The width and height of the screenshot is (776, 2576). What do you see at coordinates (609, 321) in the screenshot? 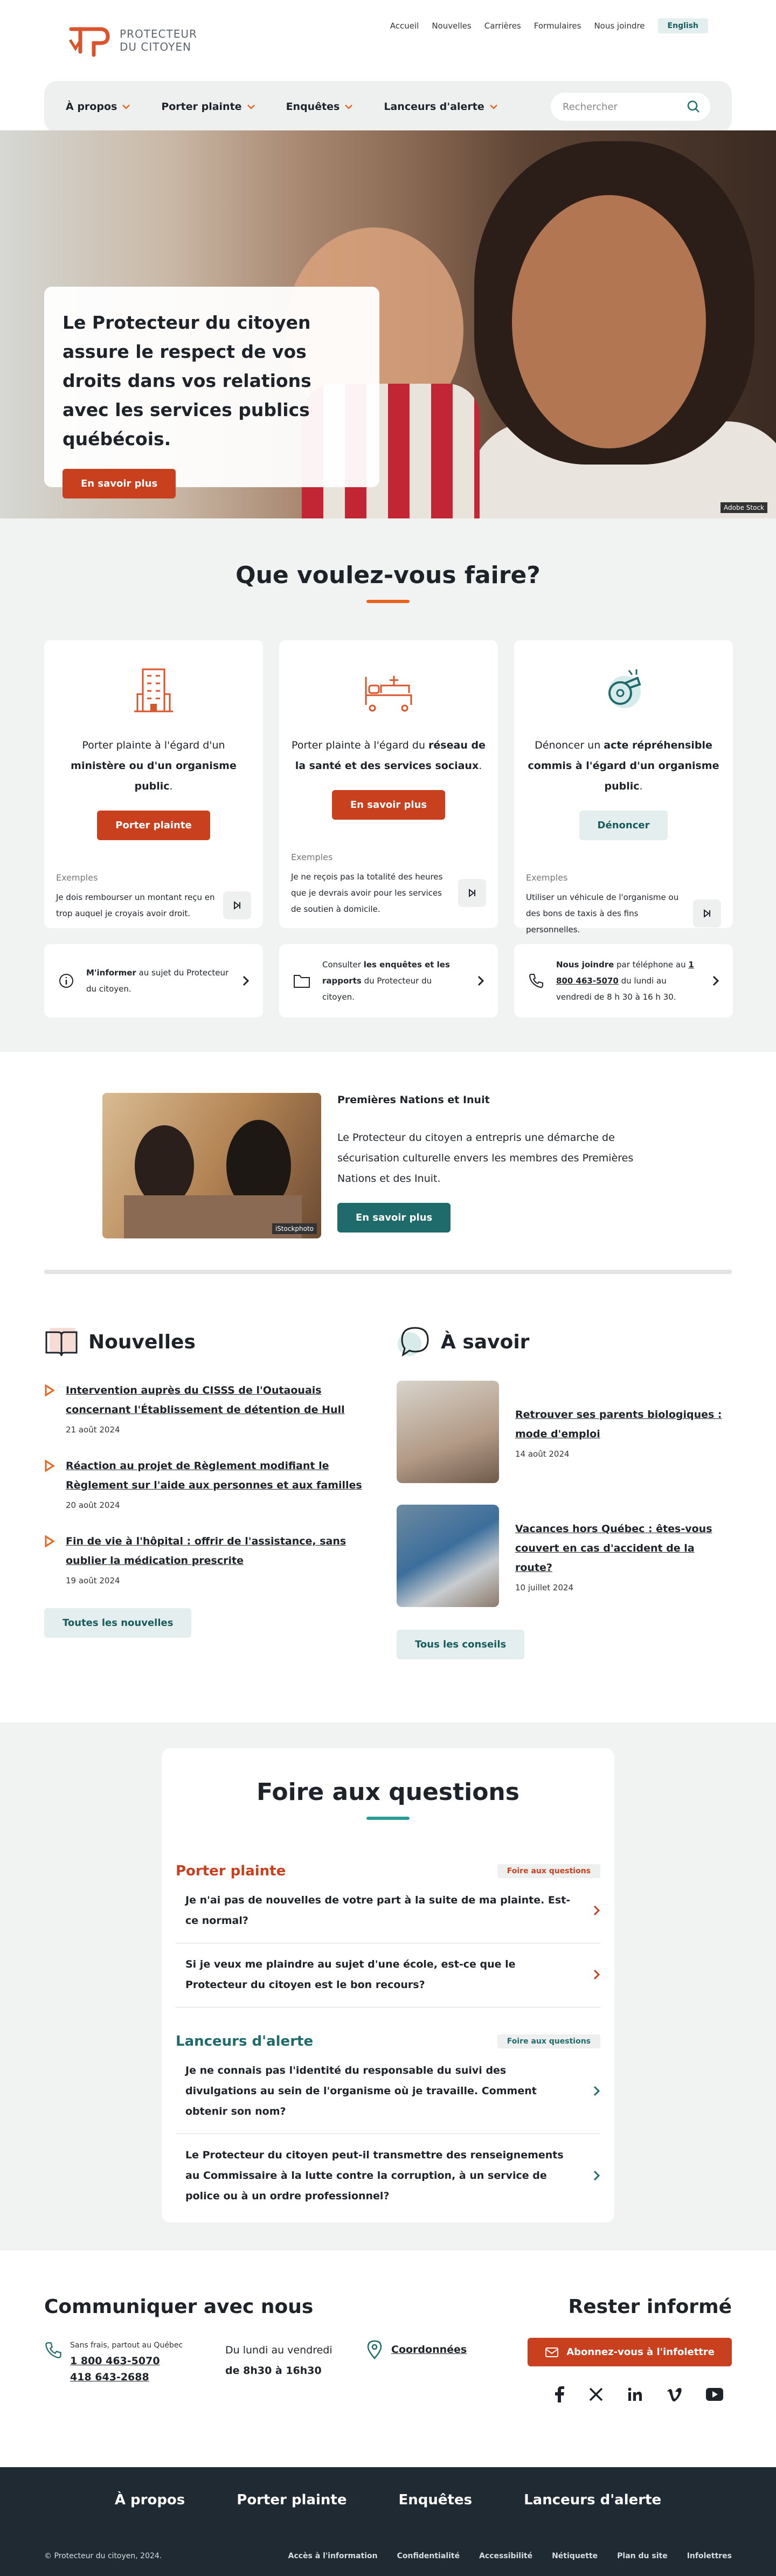
I see `hero-photo-woman-face` at bounding box center [609, 321].